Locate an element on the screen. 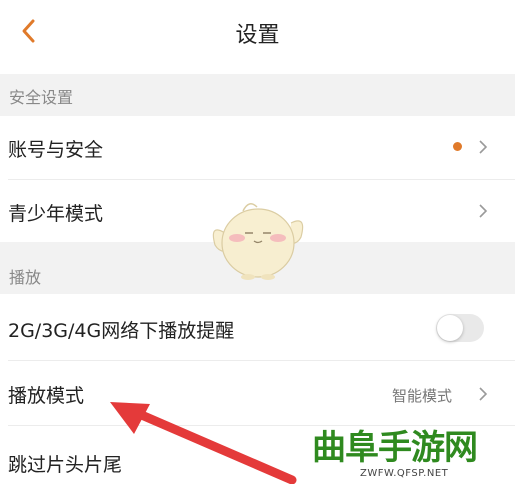 Image resolution: width=515 pixels, height=484 pixels. settings-row-network-alert: 2G/3G/4G网络下播放提醒 is located at coordinates (257, 328).